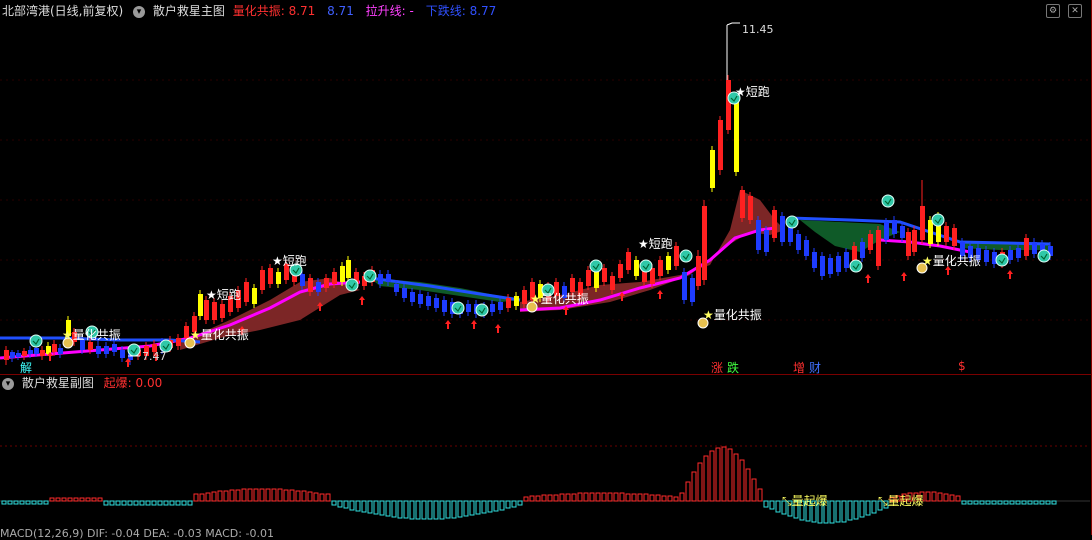 The width and height of the screenshot is (1092, 540). I want to click on main-indicator-name: 散户救星主图, so click(189, 11).